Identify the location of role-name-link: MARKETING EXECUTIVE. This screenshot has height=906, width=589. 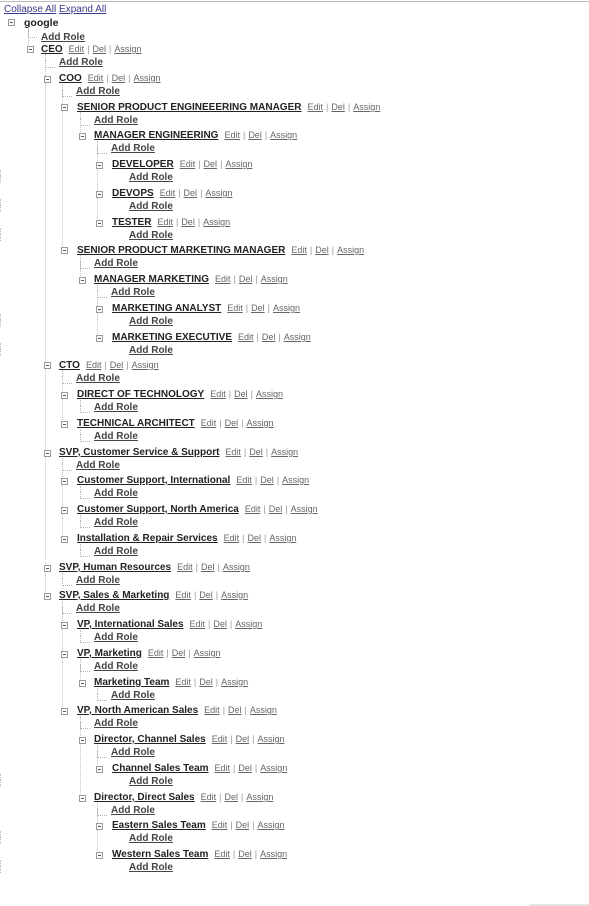
(172, 337).